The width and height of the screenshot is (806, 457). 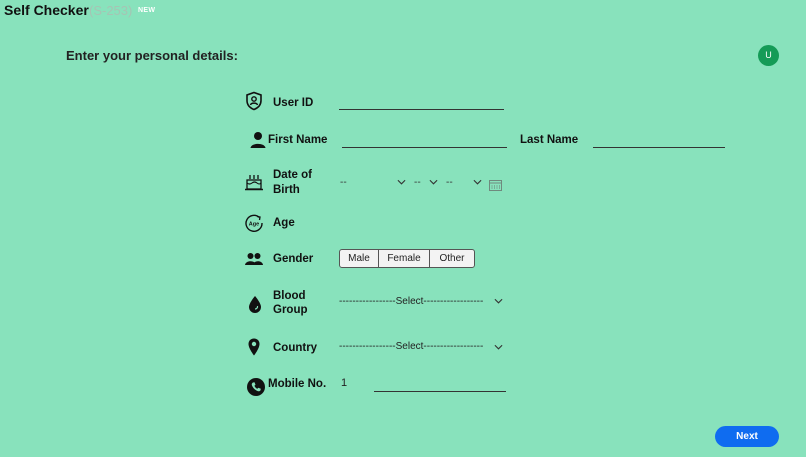 What do you see at coordinates (254, 101) in the screenshot?
I see `shield-user-icon` at bounding box center [254, 101].